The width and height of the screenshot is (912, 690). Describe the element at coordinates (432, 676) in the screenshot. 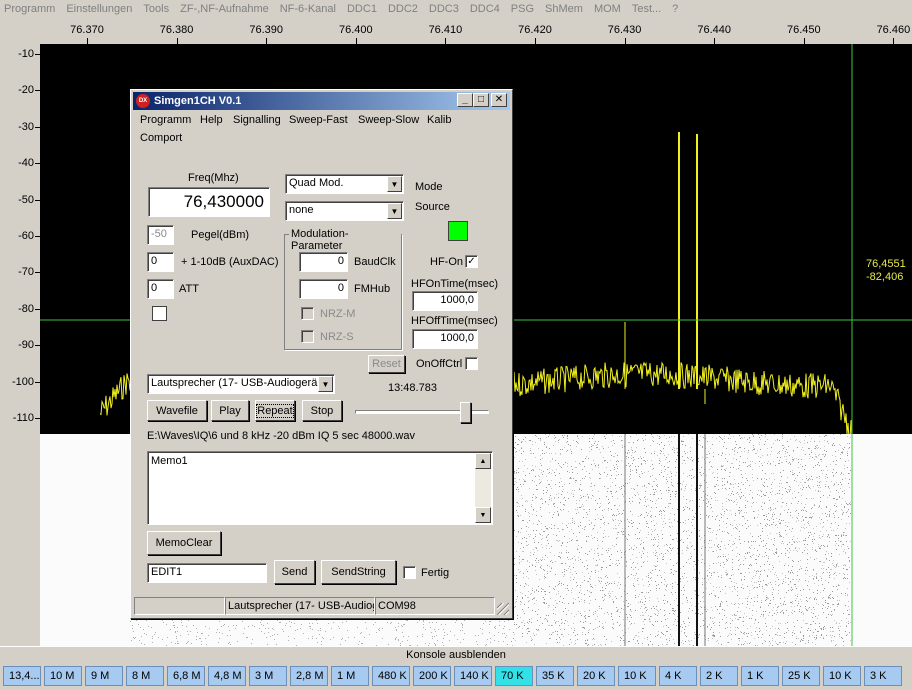

I see `span-button-10: 200 K` at that location.